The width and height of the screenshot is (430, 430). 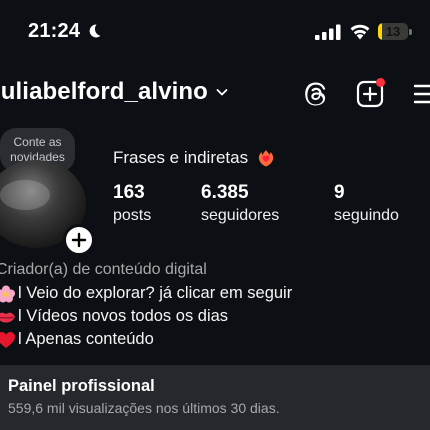 I want to click on battery-body: 13, so click(x=393, y=31).